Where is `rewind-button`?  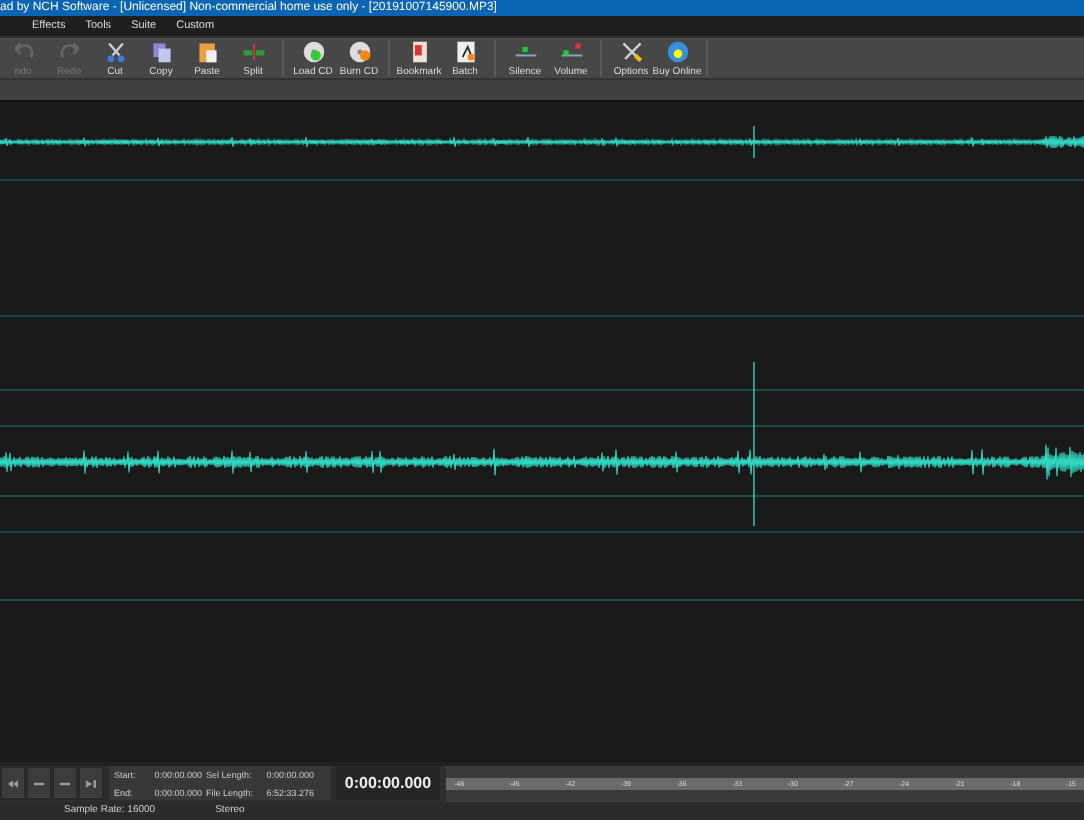 rewind-button is located at coordinates (13, 783).